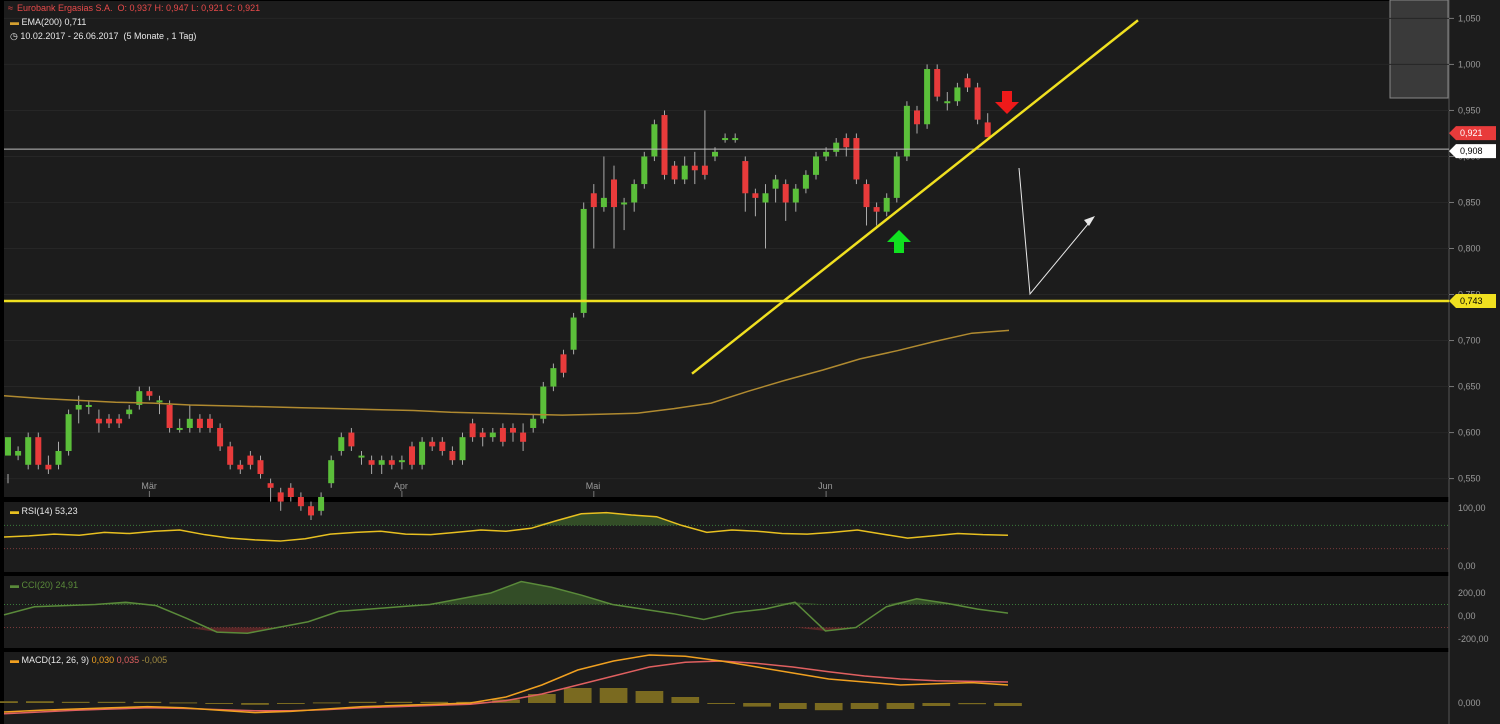 The height and width of the screenshot is (724, 1500). What do you see at coordinates (726, 688) in the screenshot?
I see `macd-panel` at bounding box center [726, 688].